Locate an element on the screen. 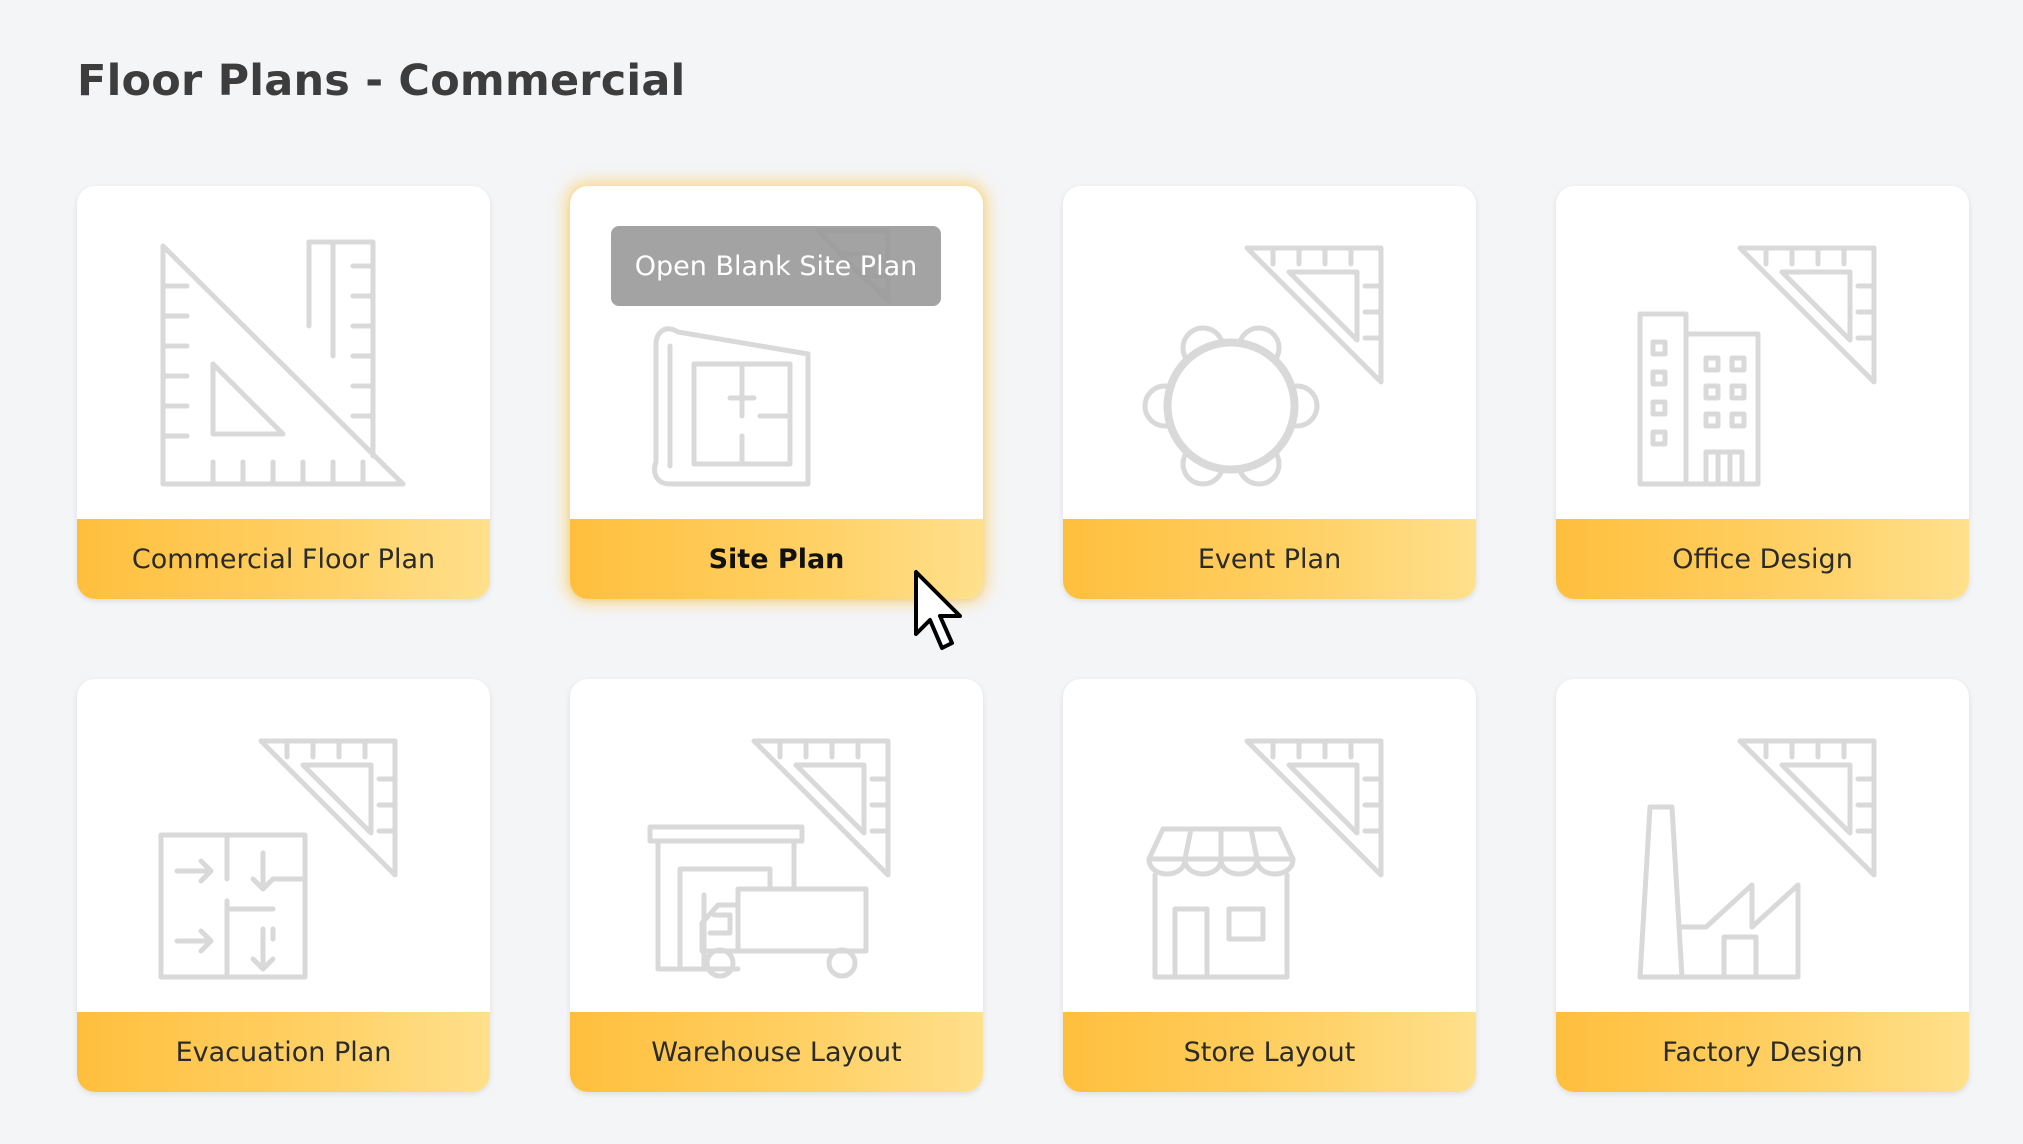  template-label: Office Design is located at coordinates (1762, 559).